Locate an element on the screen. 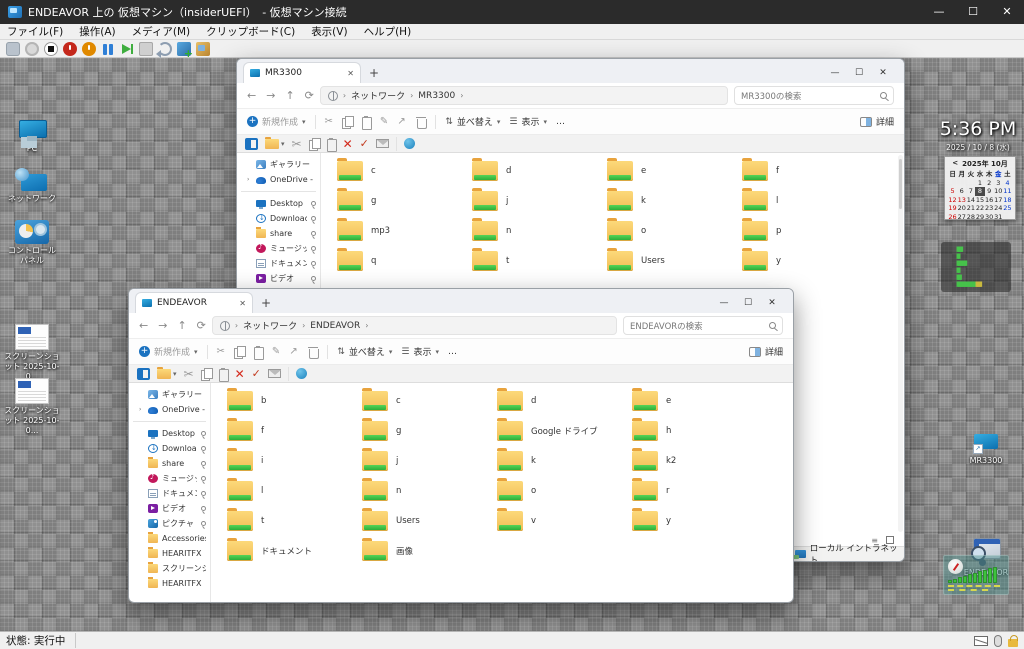 This screenshot has height=649, width=1024. calendar-date-cell: 14 is located at coordinates (970, 200).